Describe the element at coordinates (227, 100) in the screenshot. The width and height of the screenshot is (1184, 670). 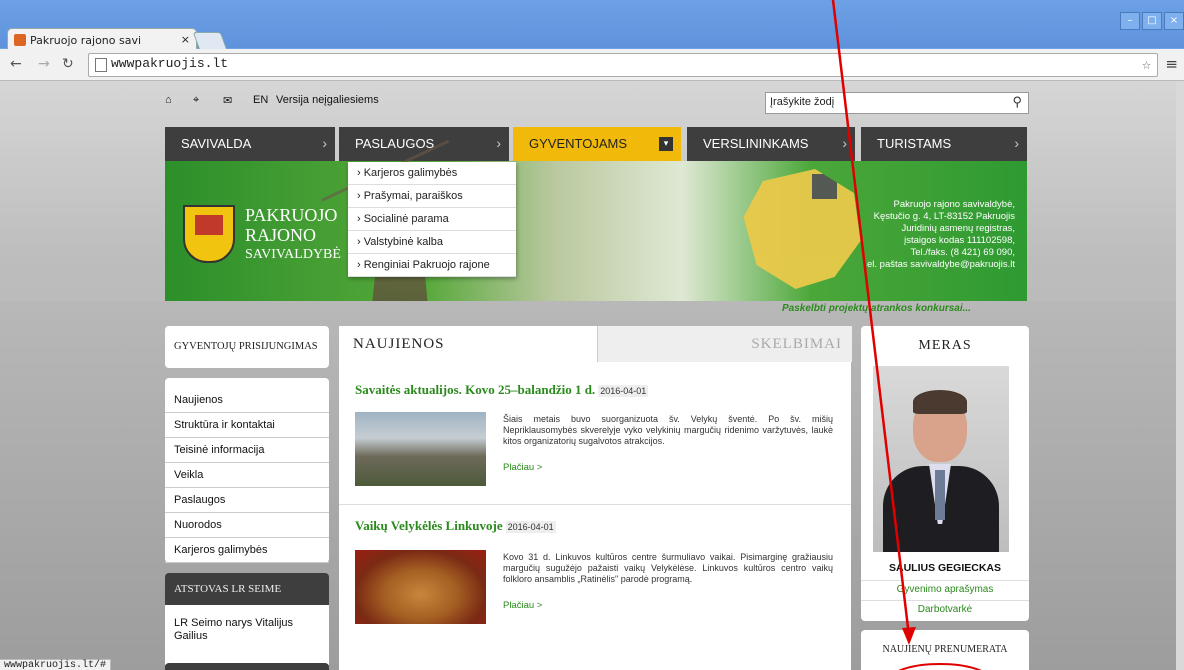
I see `mail-icon: ✉` at that location.